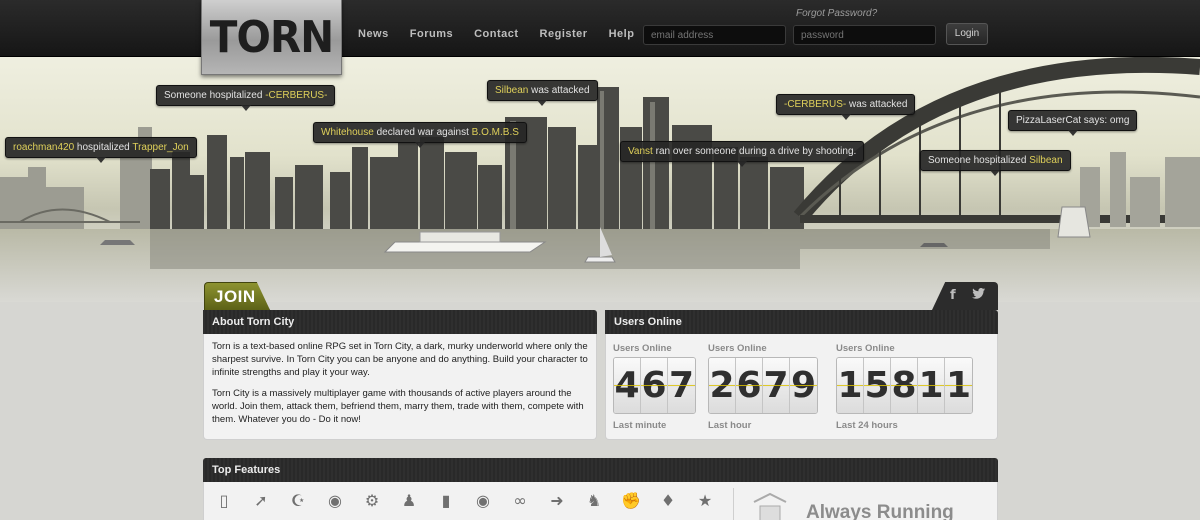  I want to click on counter-digit: 2, so click(722, 385).